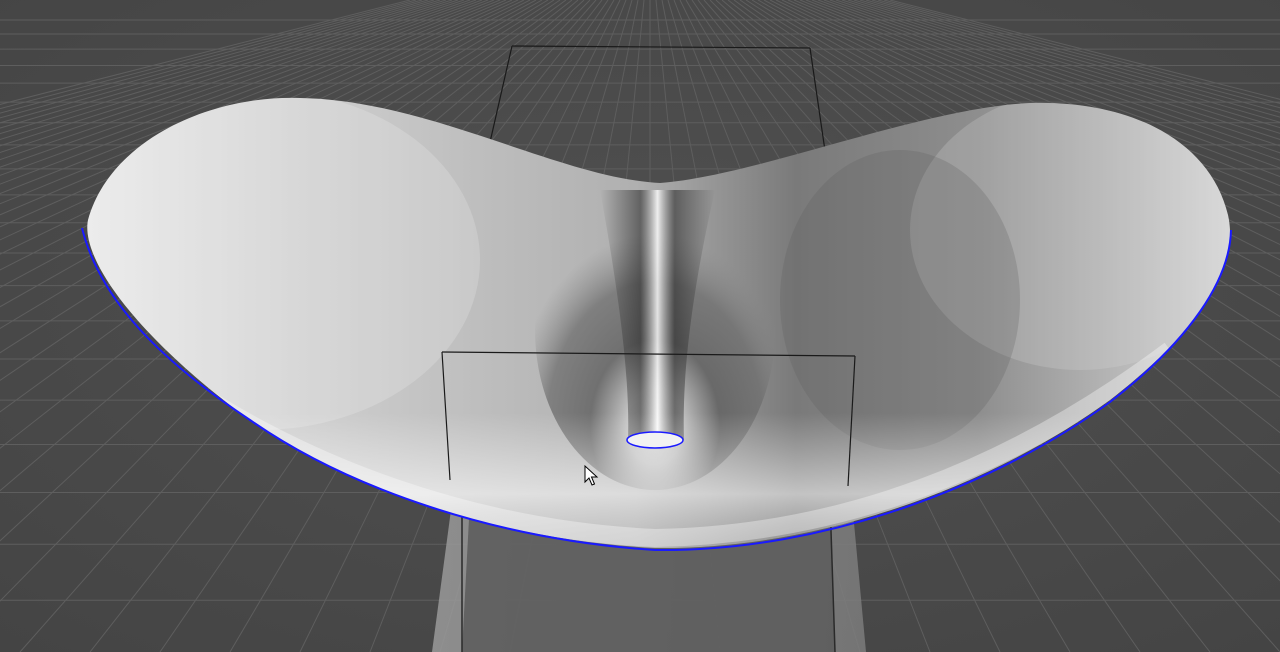 This screenshot has width=1280, height=652. I want to click on center-hole, so click(655, 440).